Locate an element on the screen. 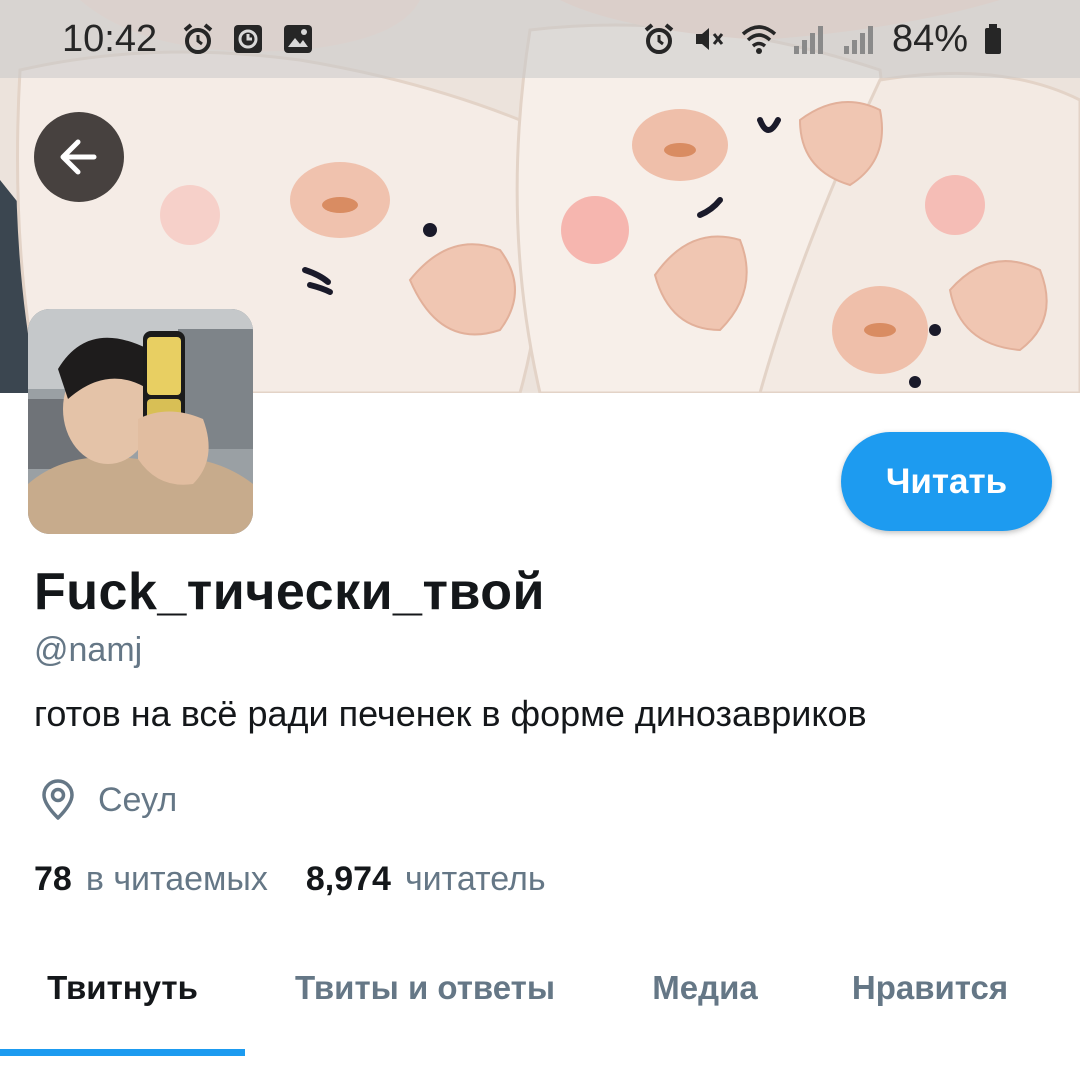  mute-icon is located at coordinates (709, 39).